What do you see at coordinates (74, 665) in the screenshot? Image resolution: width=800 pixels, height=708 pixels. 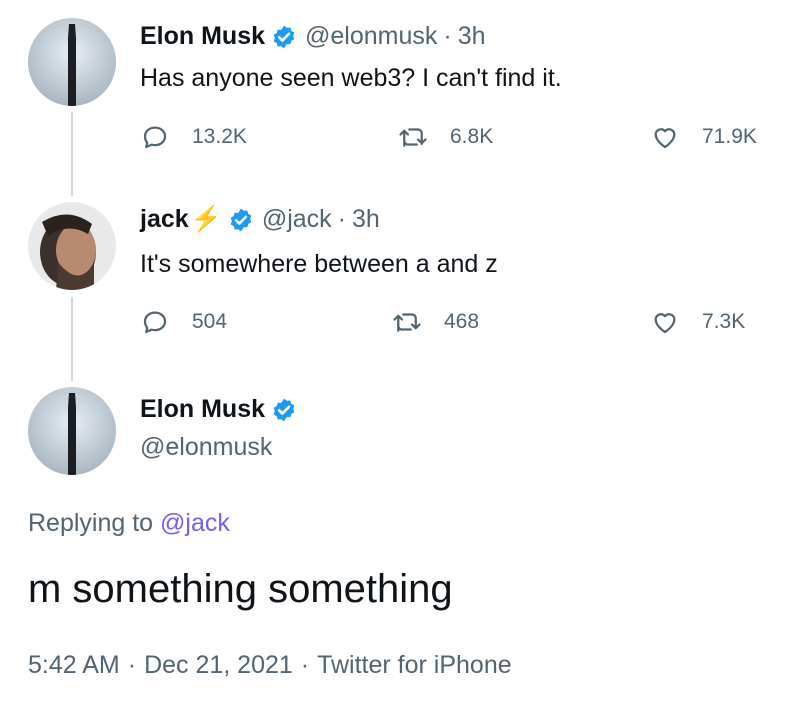 I see `tweet-time: 5:42 AM` at bounding box center [74, 665].